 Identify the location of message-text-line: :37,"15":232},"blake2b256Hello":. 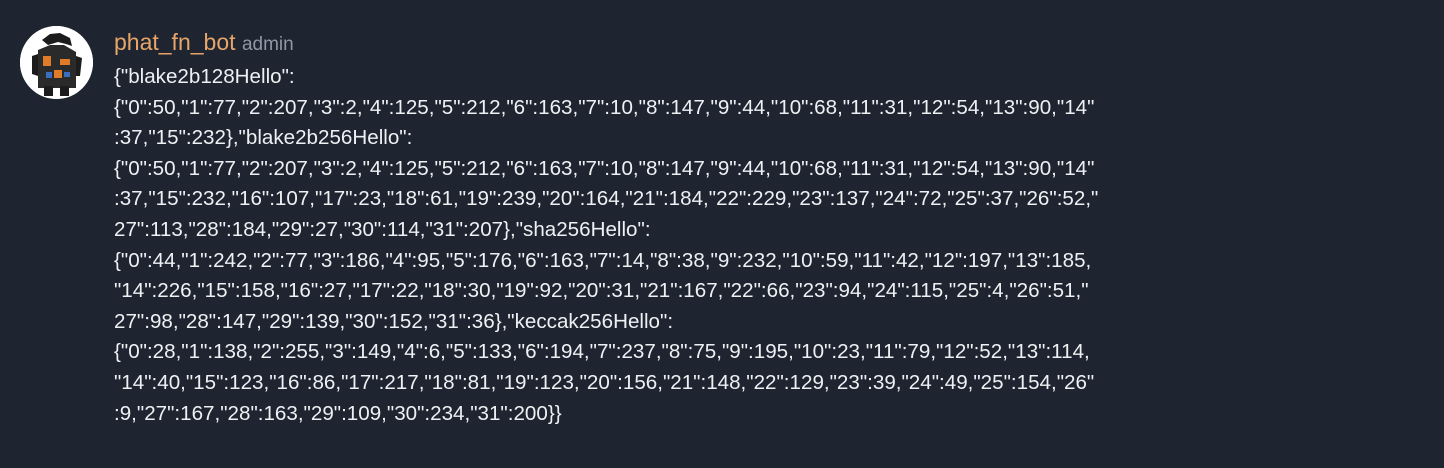
(263, 138).